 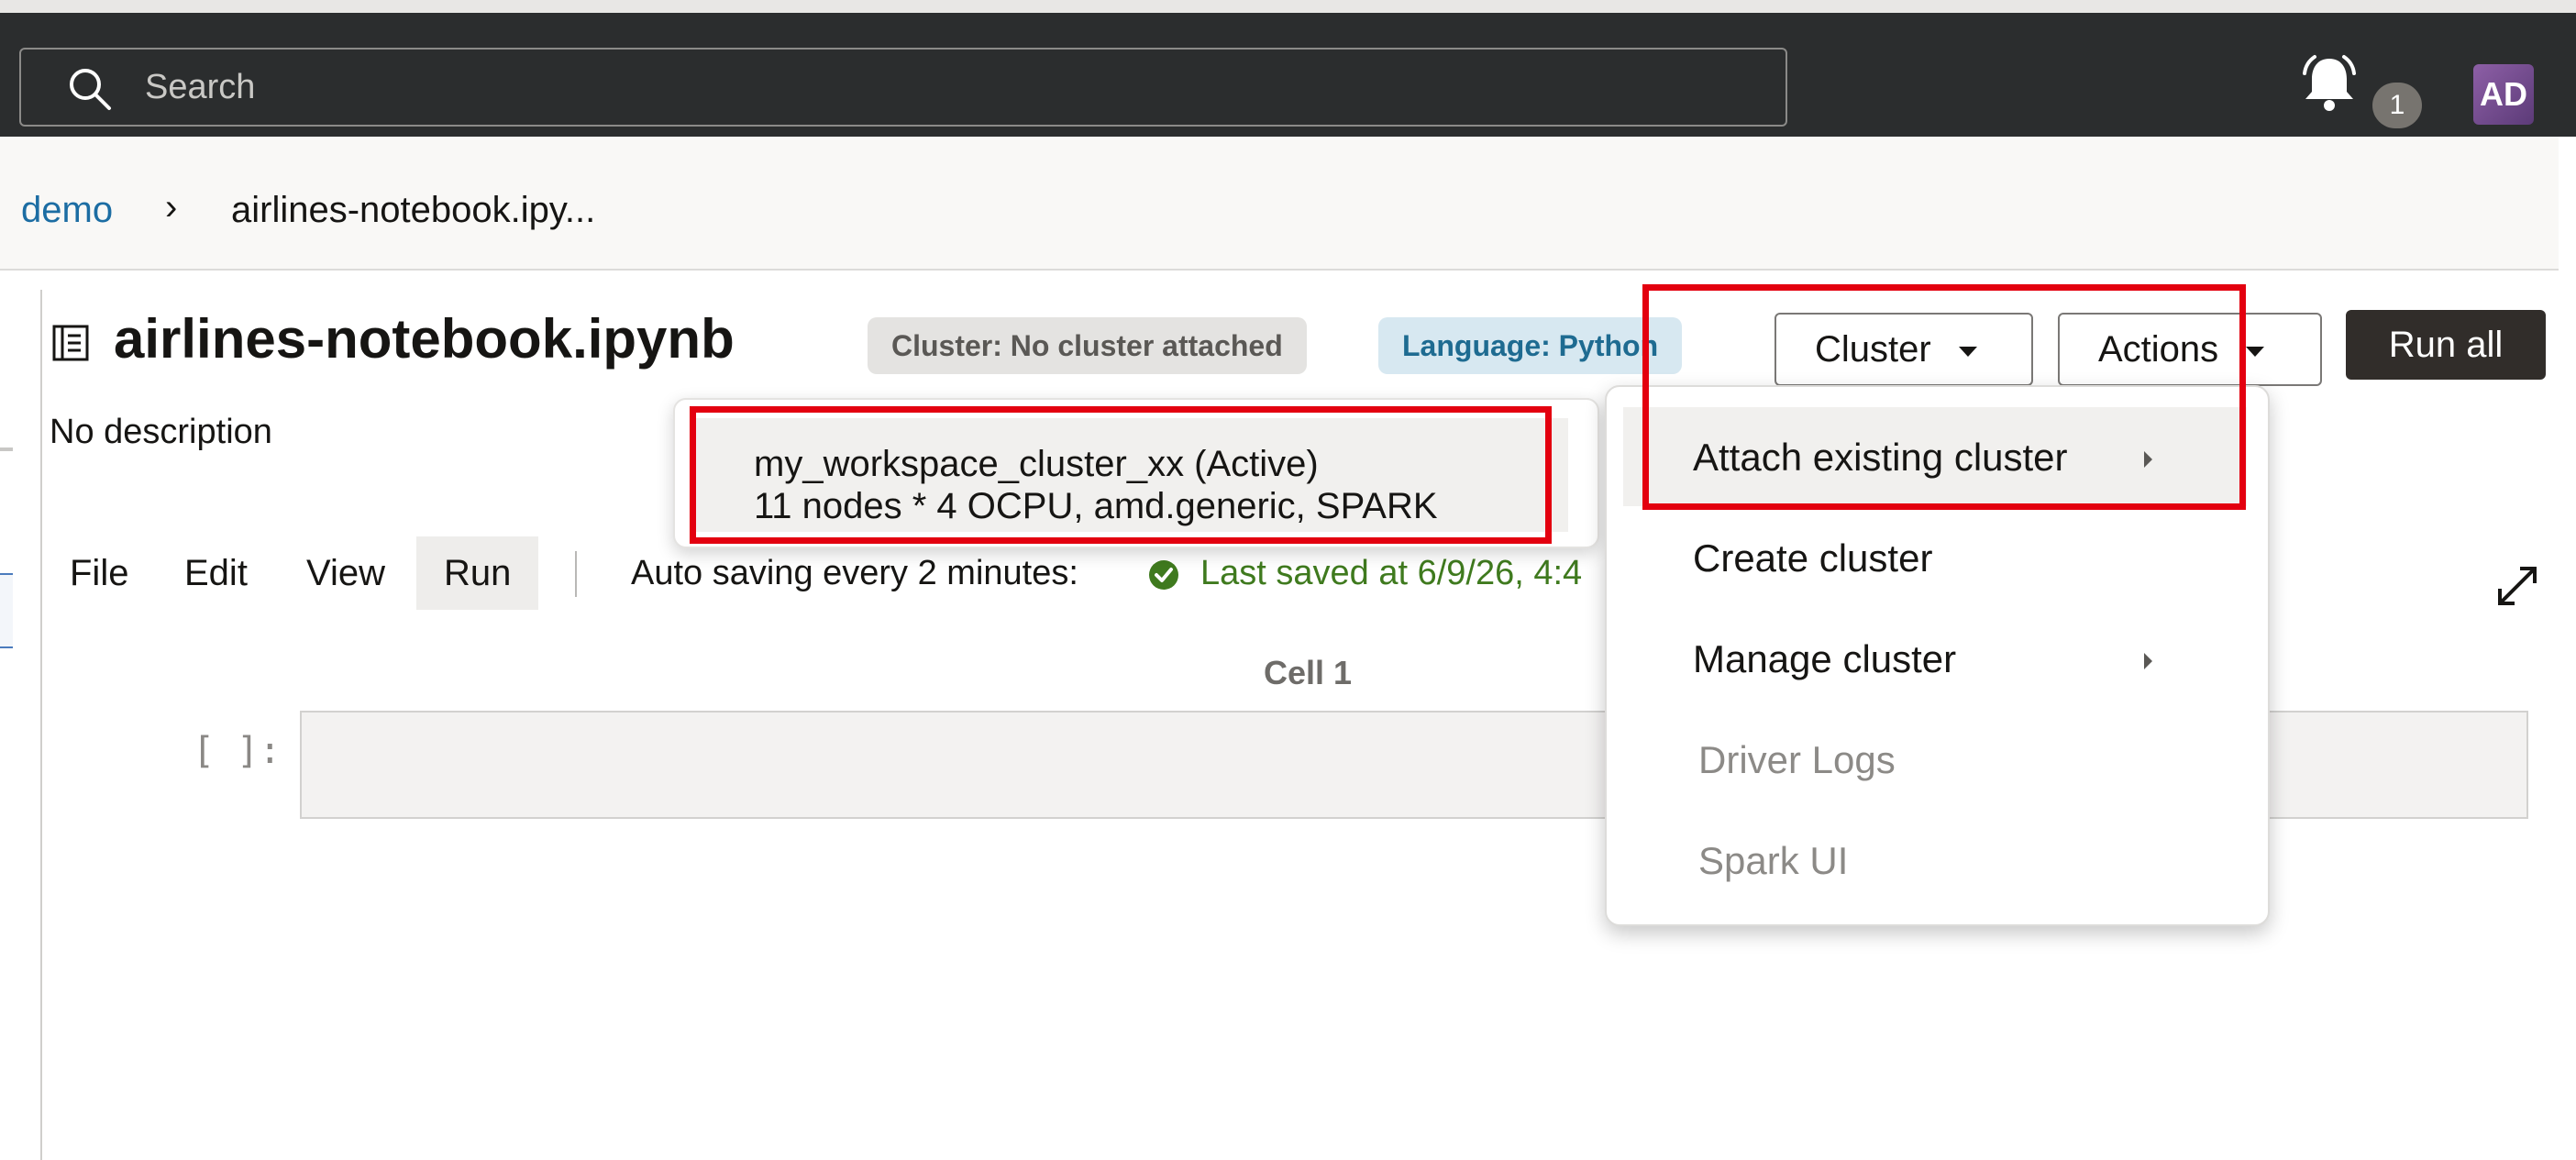 What do you see at coordinates (2329, 83) in the screenshot?
I see `bell-icon` at bounding box center [2329, 83].